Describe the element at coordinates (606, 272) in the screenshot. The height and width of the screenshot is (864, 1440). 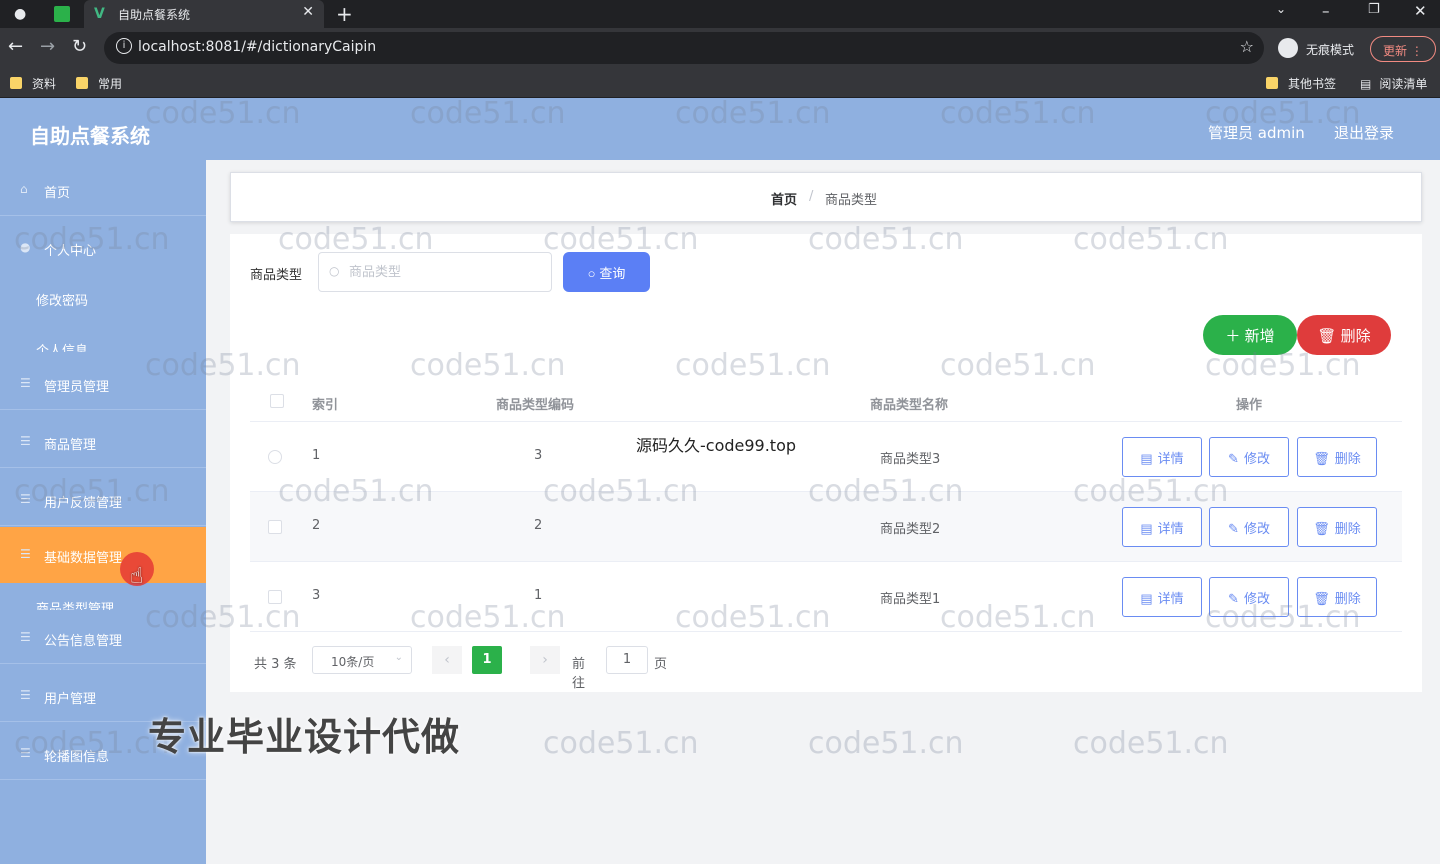
I see `search-button: ○ 查询` at that location.